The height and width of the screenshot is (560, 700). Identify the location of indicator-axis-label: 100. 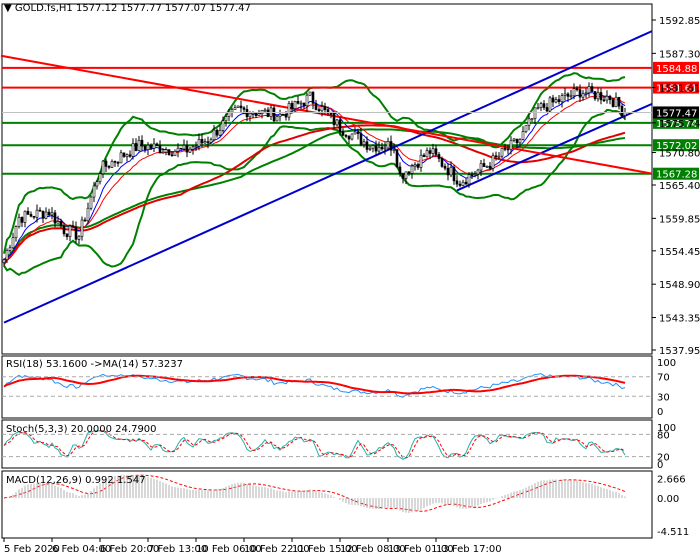
(666, 363).